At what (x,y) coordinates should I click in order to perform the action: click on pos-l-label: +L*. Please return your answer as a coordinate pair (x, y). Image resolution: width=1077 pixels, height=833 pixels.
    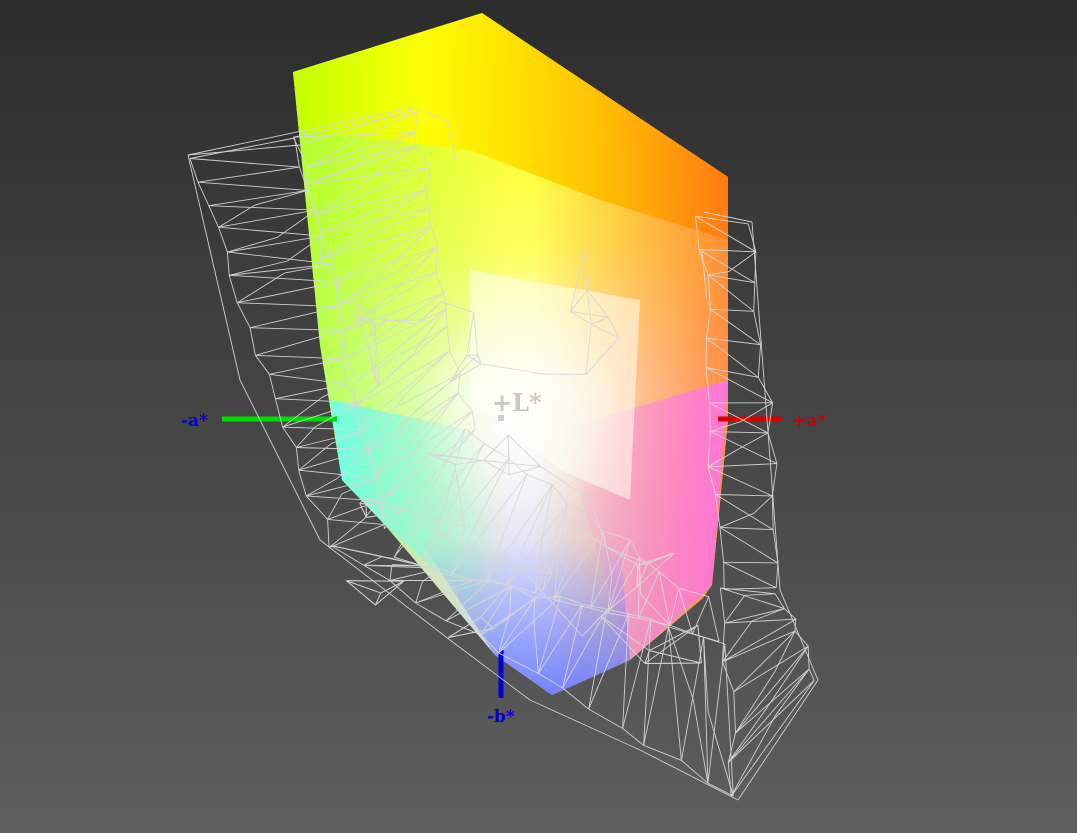
    Looking at the image, I should click on (517, 402).